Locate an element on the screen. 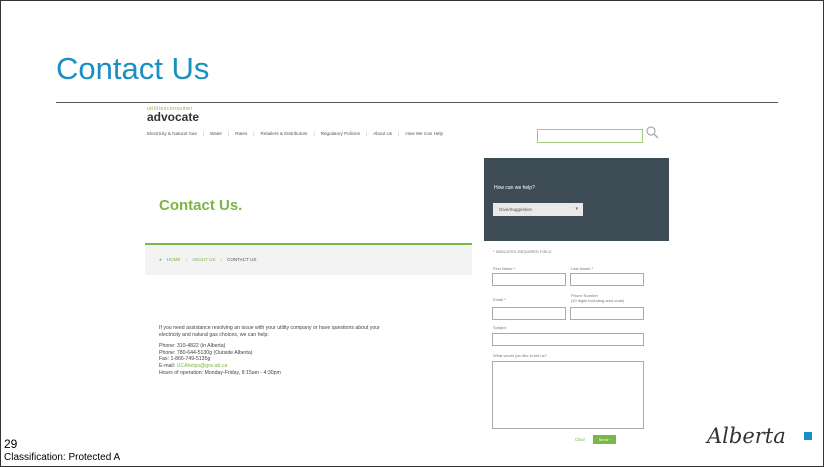 The height and width of the screenshot is (467, 824). clear-button: Clear is located at coordinates (580, 439).